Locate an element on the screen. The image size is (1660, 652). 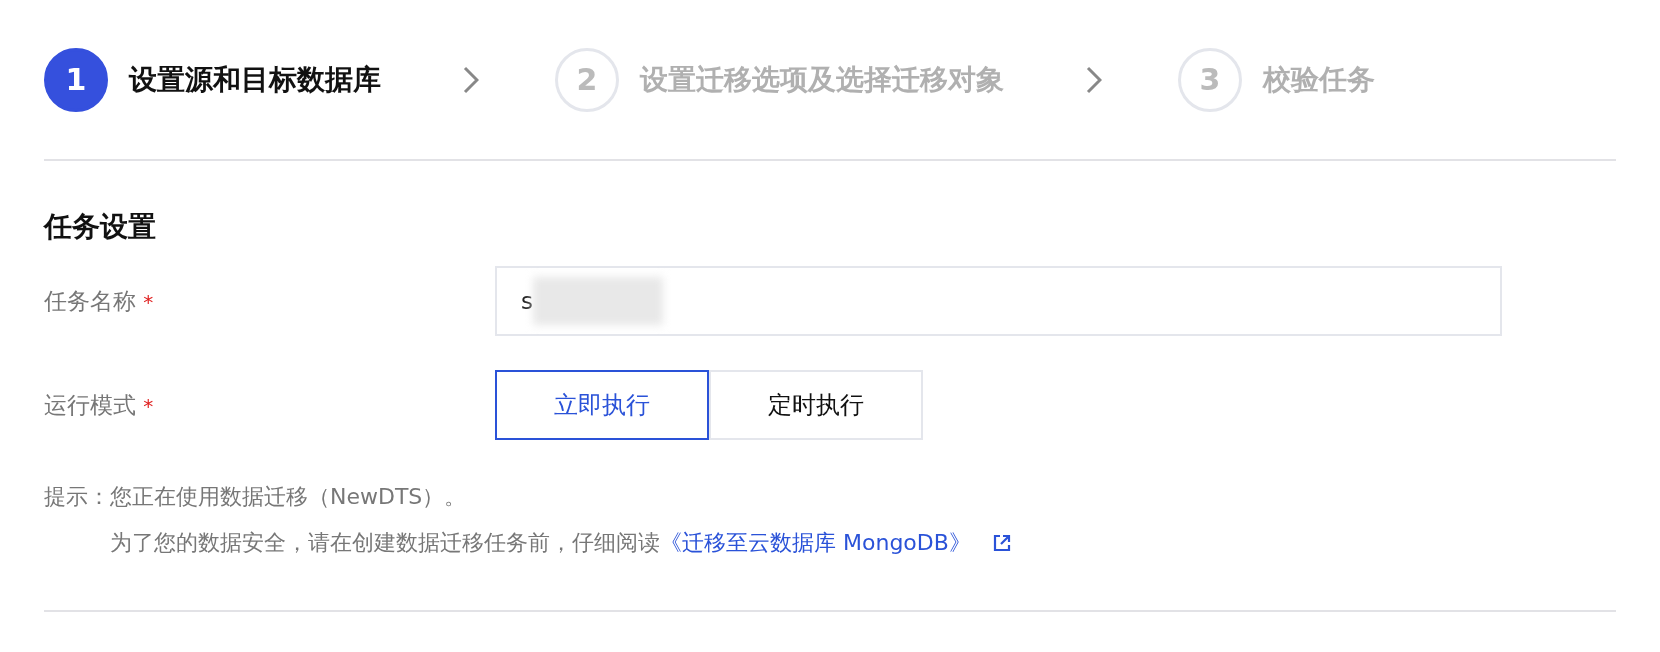
hint-text: 您正在使用数据迁移（NewDTS）。 is located at coordinates (288, 496).